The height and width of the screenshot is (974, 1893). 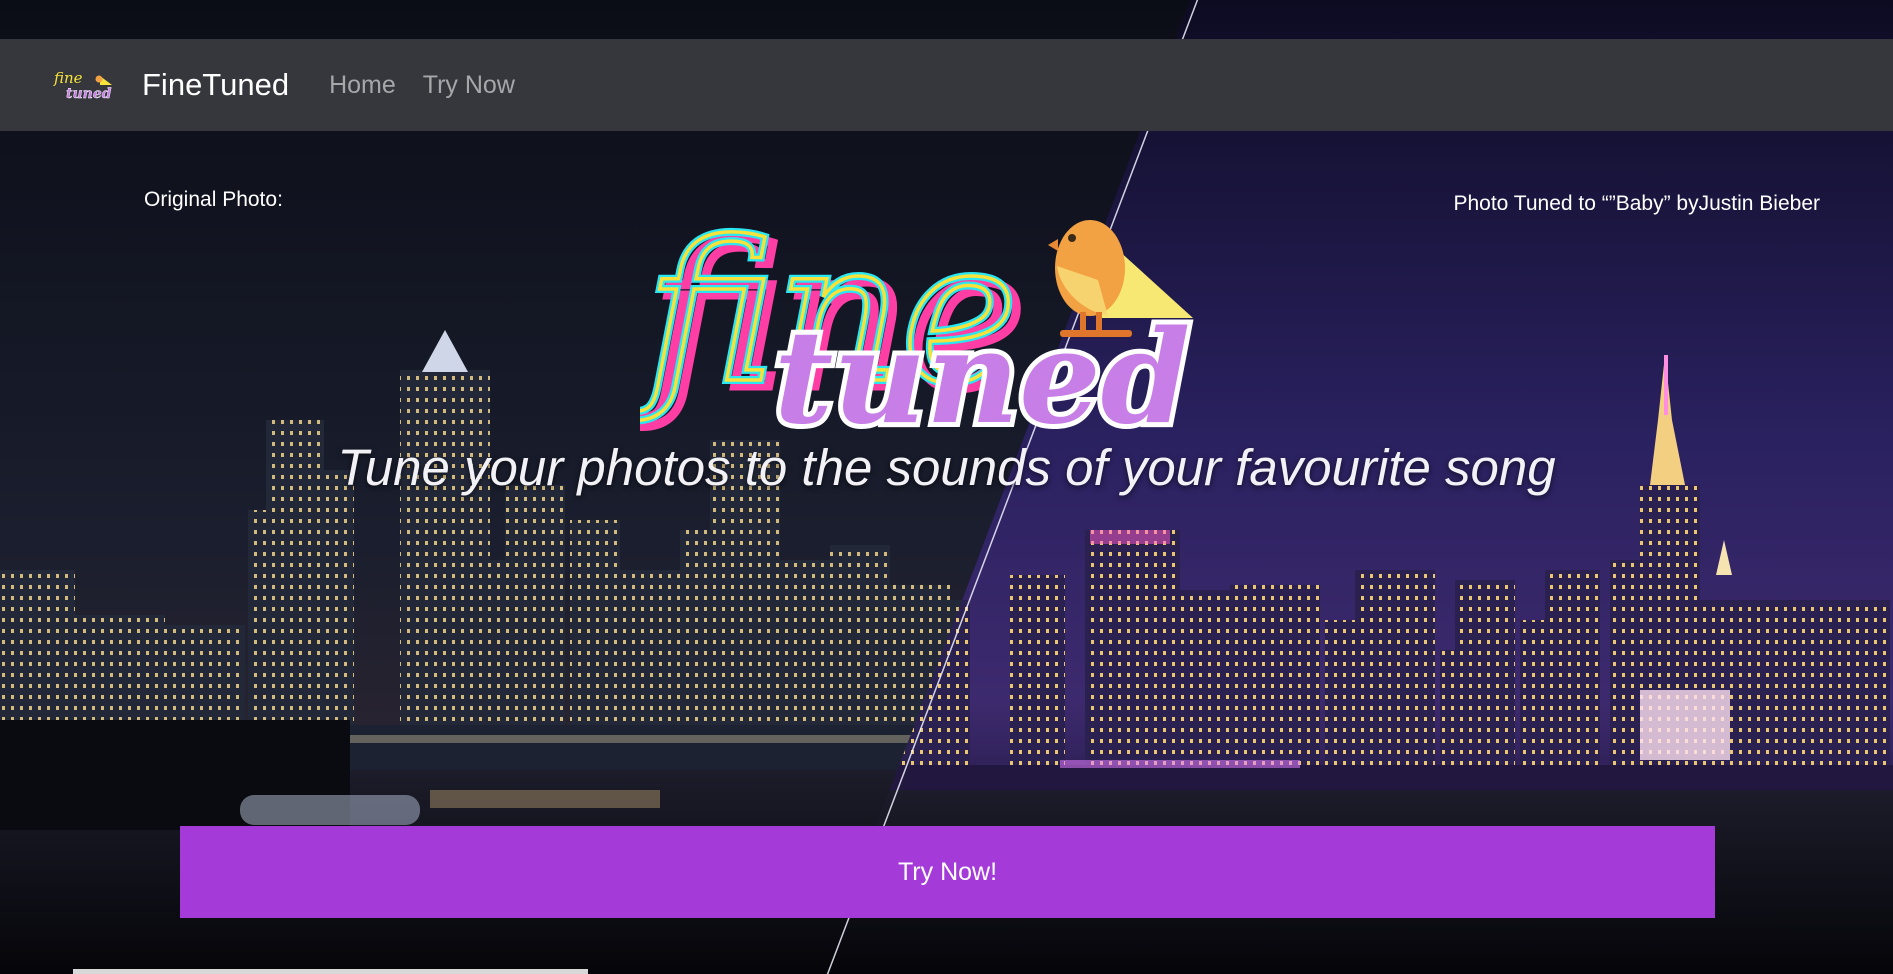 What do you see at coordinates (215, 85) in the screenshot?
I see `brand-link: FineTuned` at bounding box center [215, 85].